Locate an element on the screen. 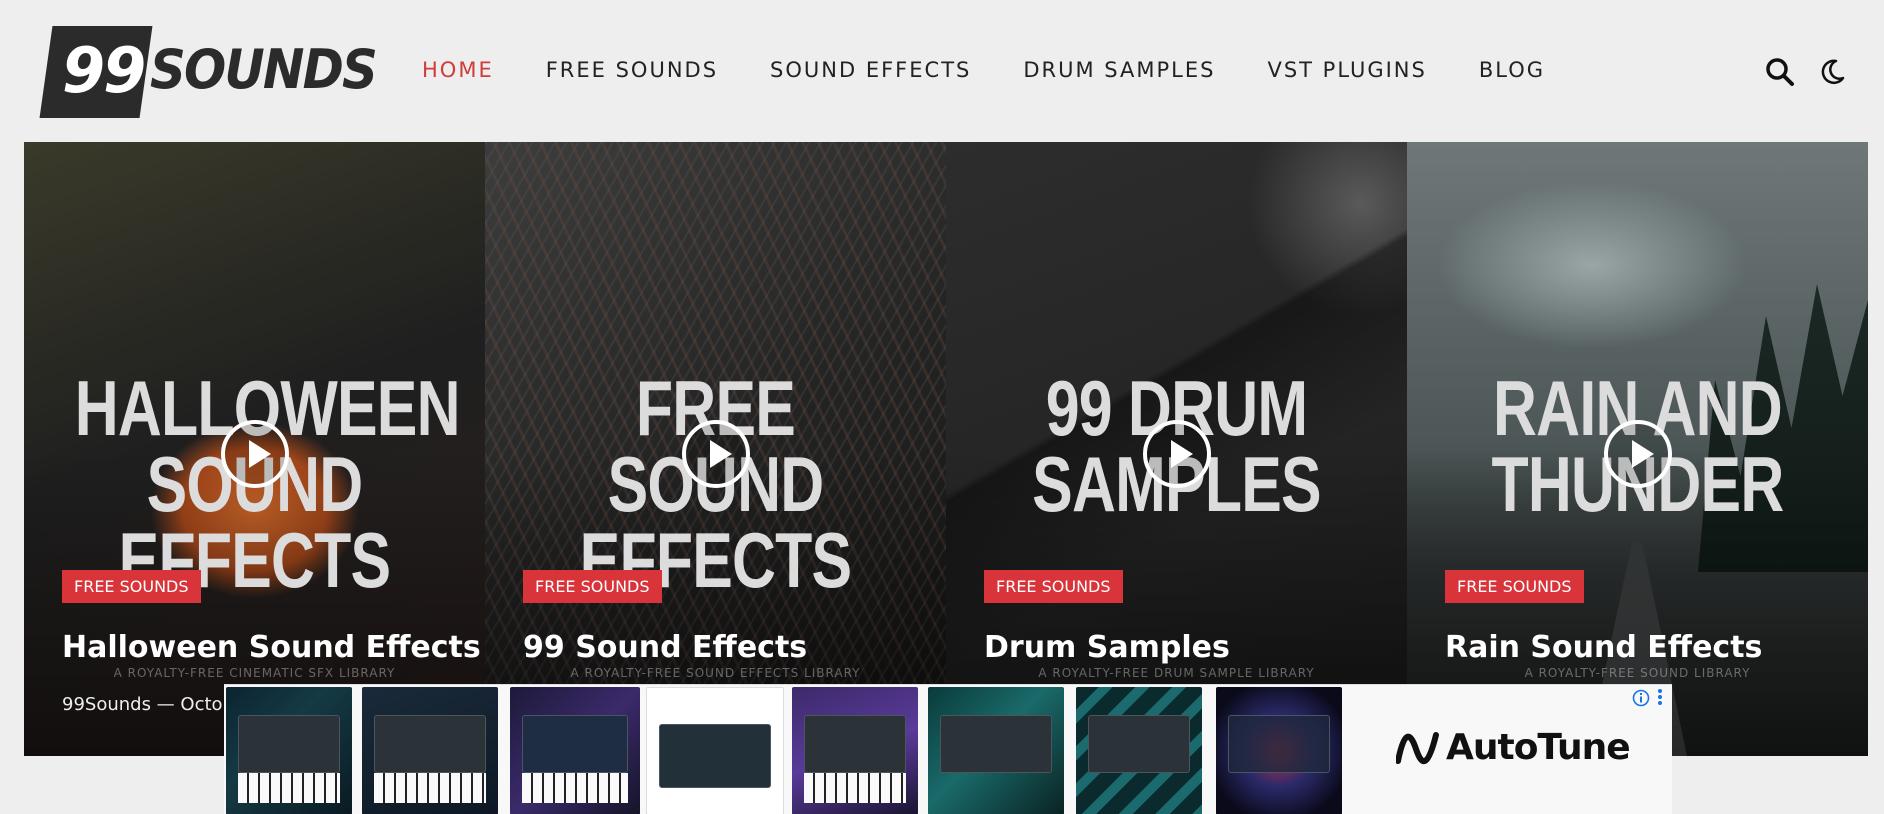  card-artwork-subtitle: A ROYALTY-FREE SOUND LIBRARY is located at coordinates (1637, 673).